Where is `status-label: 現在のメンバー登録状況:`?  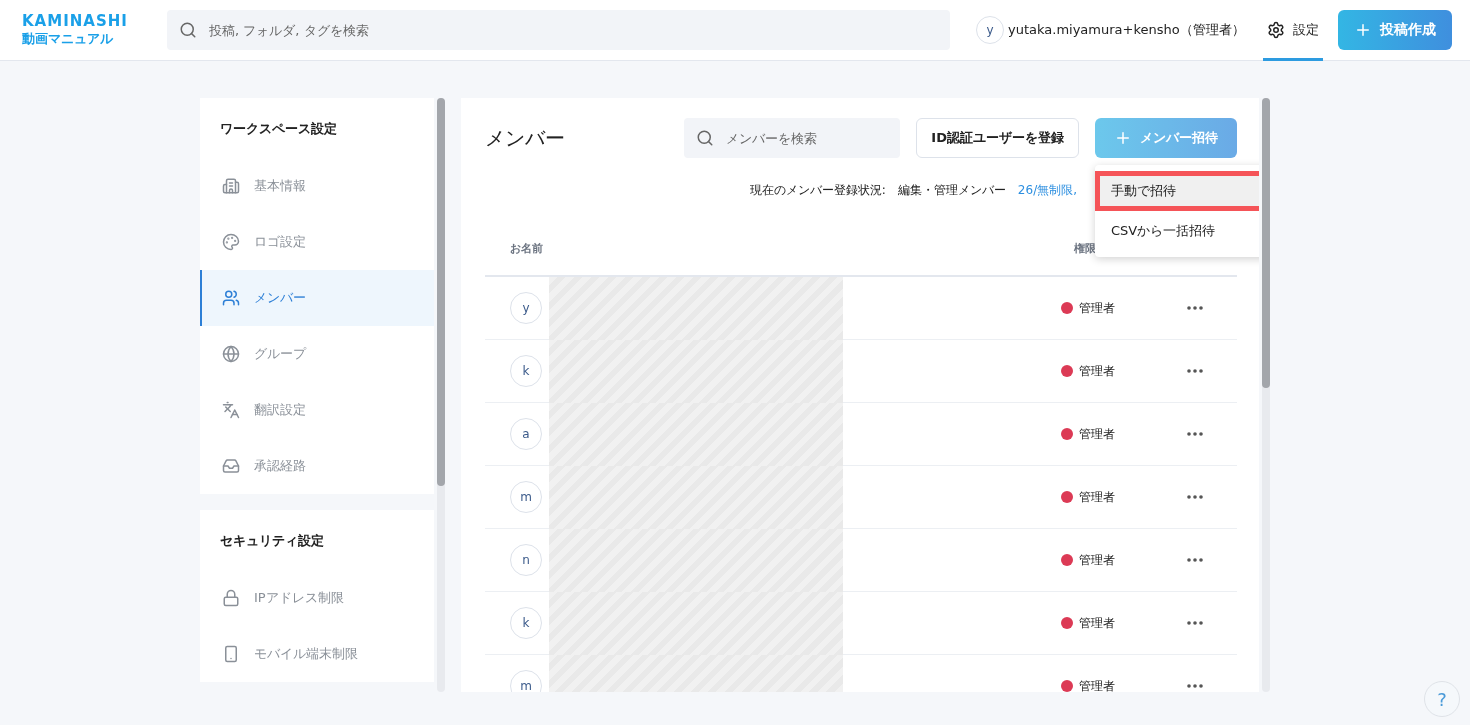 status-label: 現在のメンバー登録状況: is located at coordinates (817, 190).